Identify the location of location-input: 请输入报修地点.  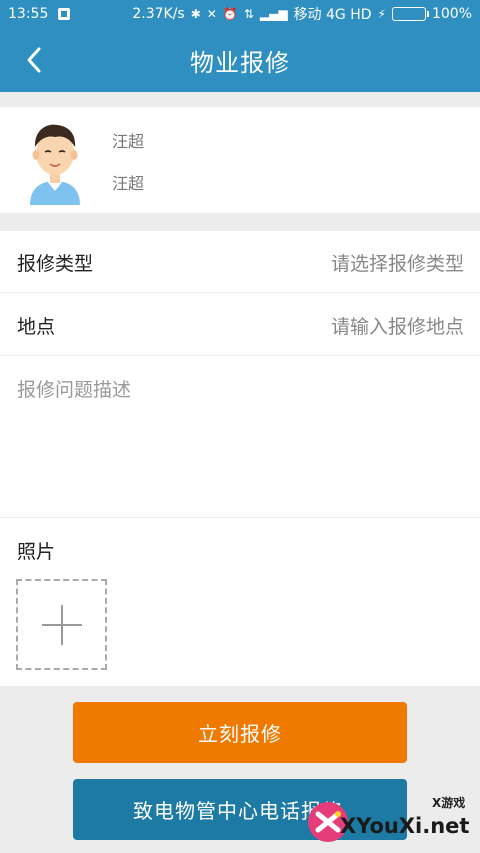
(397, 325).